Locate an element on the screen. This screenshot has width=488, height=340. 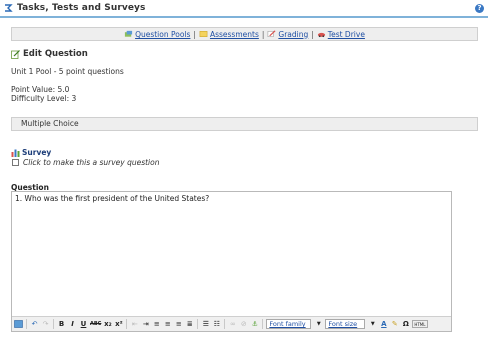
survey-checkbox-row: Click to make this a survey question is located at coordinates (85, 162).